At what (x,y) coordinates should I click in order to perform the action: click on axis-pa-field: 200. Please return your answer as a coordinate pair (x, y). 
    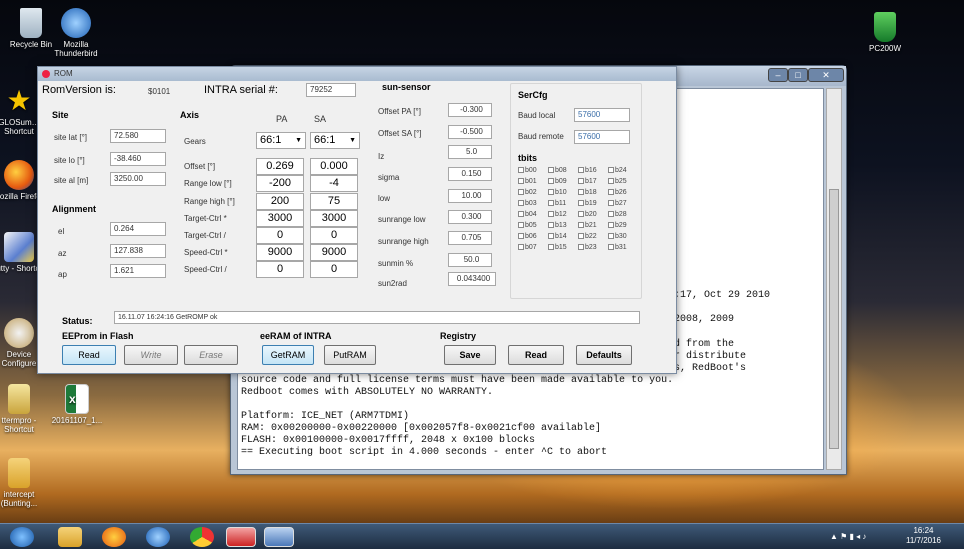
    Looking at the image, I should click on (280, 201).